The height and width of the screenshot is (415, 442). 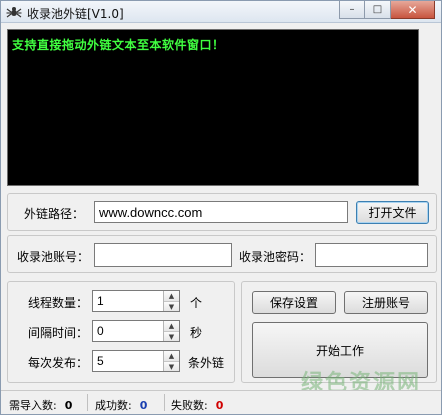 I want to click on to-import-count: 0, so click(x=68, y=405).